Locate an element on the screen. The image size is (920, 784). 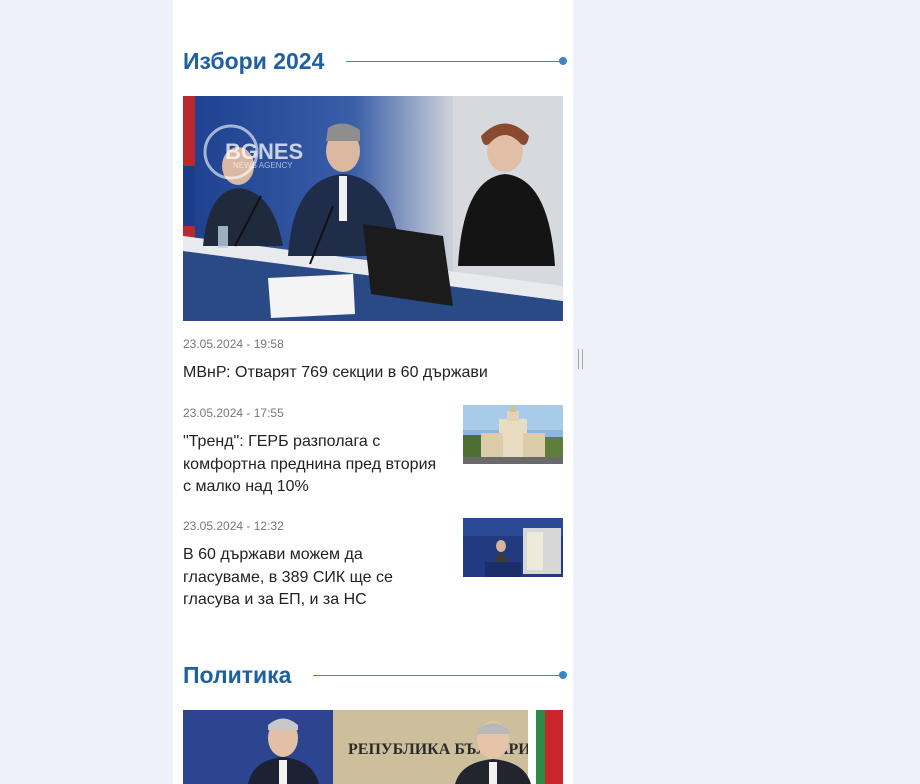
watermark-sub: NEWS AGENCY is located at coordinates (263, 165).